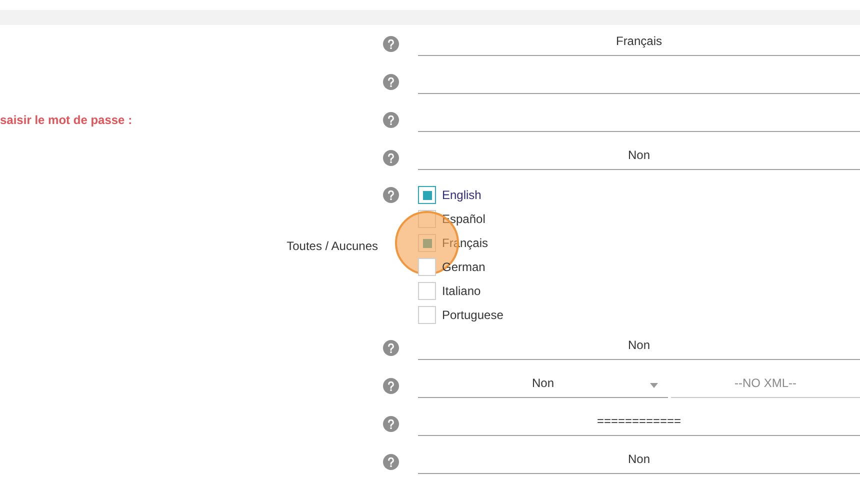 The height and width of the screenshot is (481, 860). I want to click on caret-icon, so click(654, 385).